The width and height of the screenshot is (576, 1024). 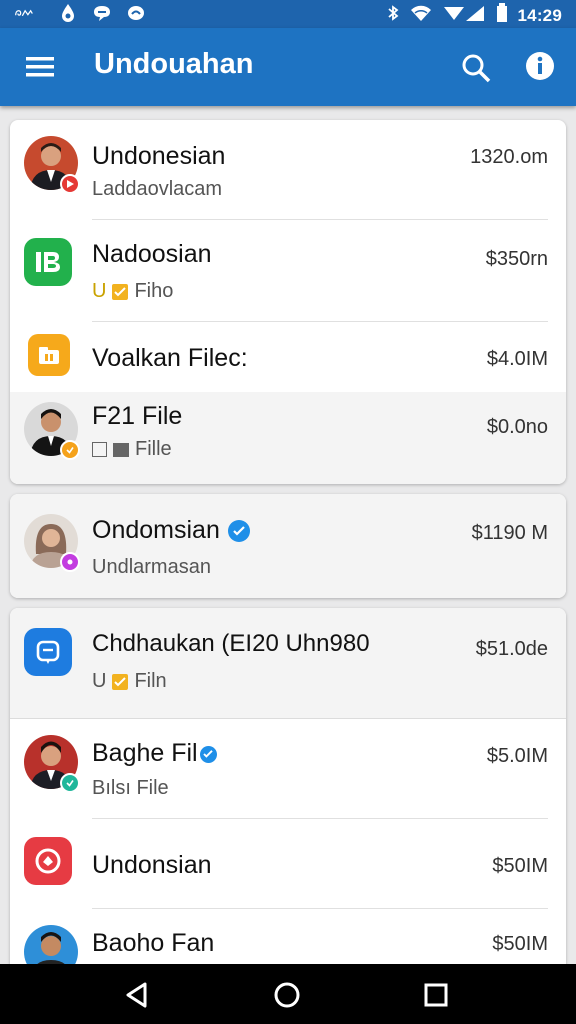 I want to click on chat-icon, so click(x=102, y=13).